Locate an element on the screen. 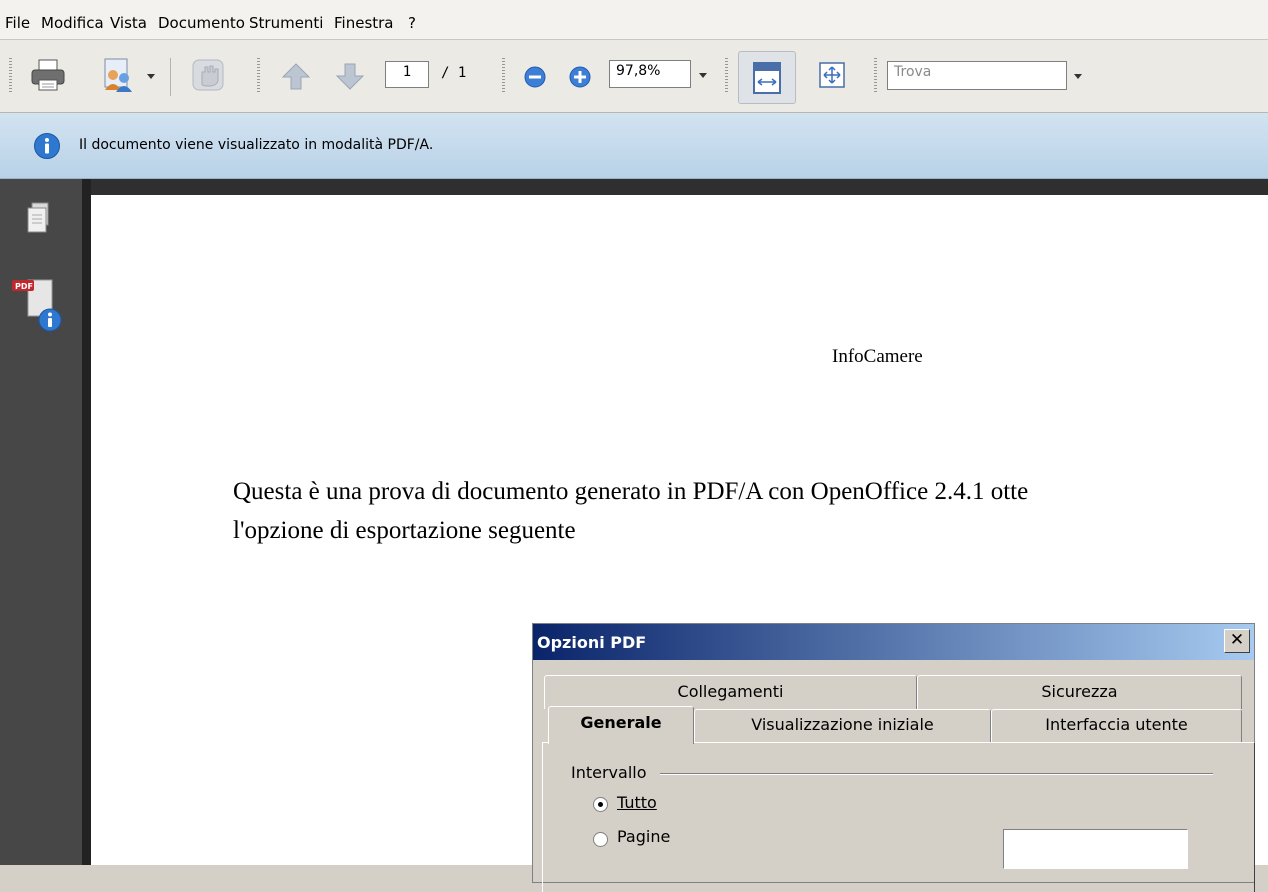 This screenshot has width=1268, height=892. fit-page-button is located at coordinates (832, 75).